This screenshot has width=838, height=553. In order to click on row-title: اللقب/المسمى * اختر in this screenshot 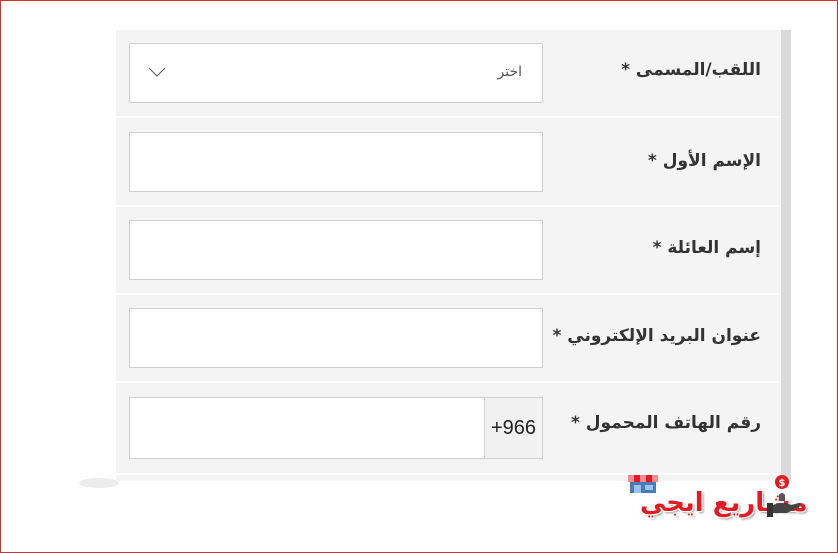, I will do `click(448, 74)`.